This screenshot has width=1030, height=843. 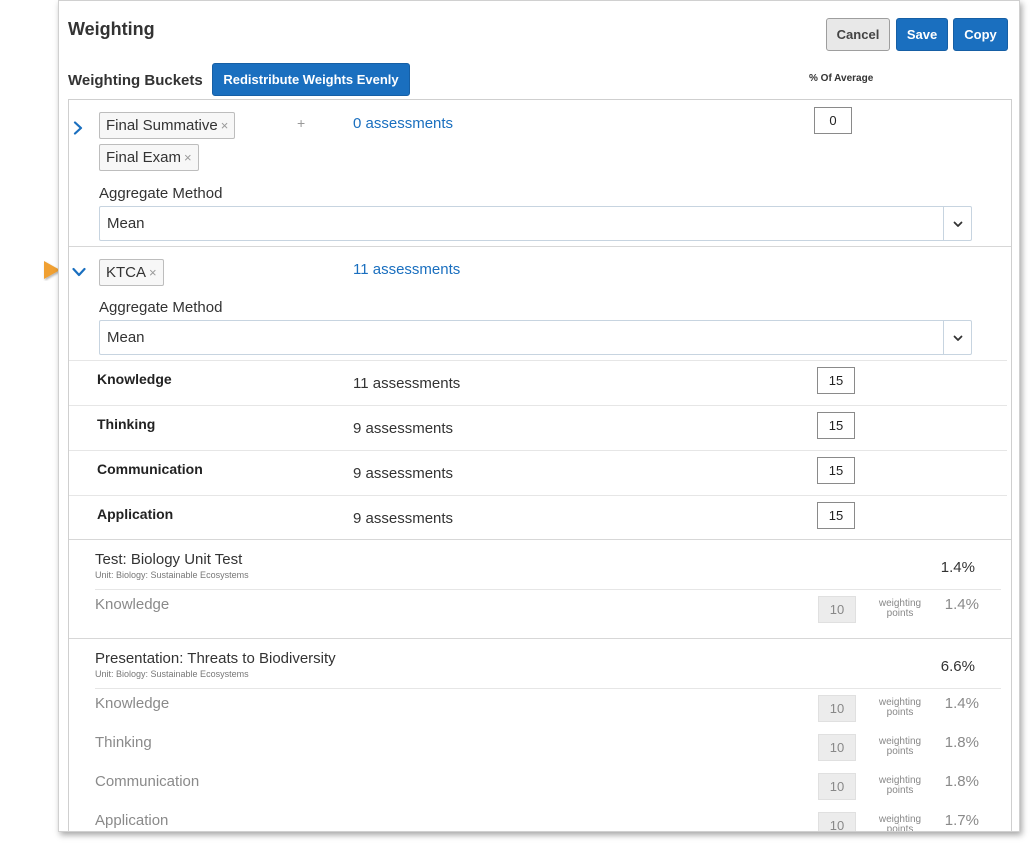 I want to click on category-name: Application, so click(x=135, y=514).